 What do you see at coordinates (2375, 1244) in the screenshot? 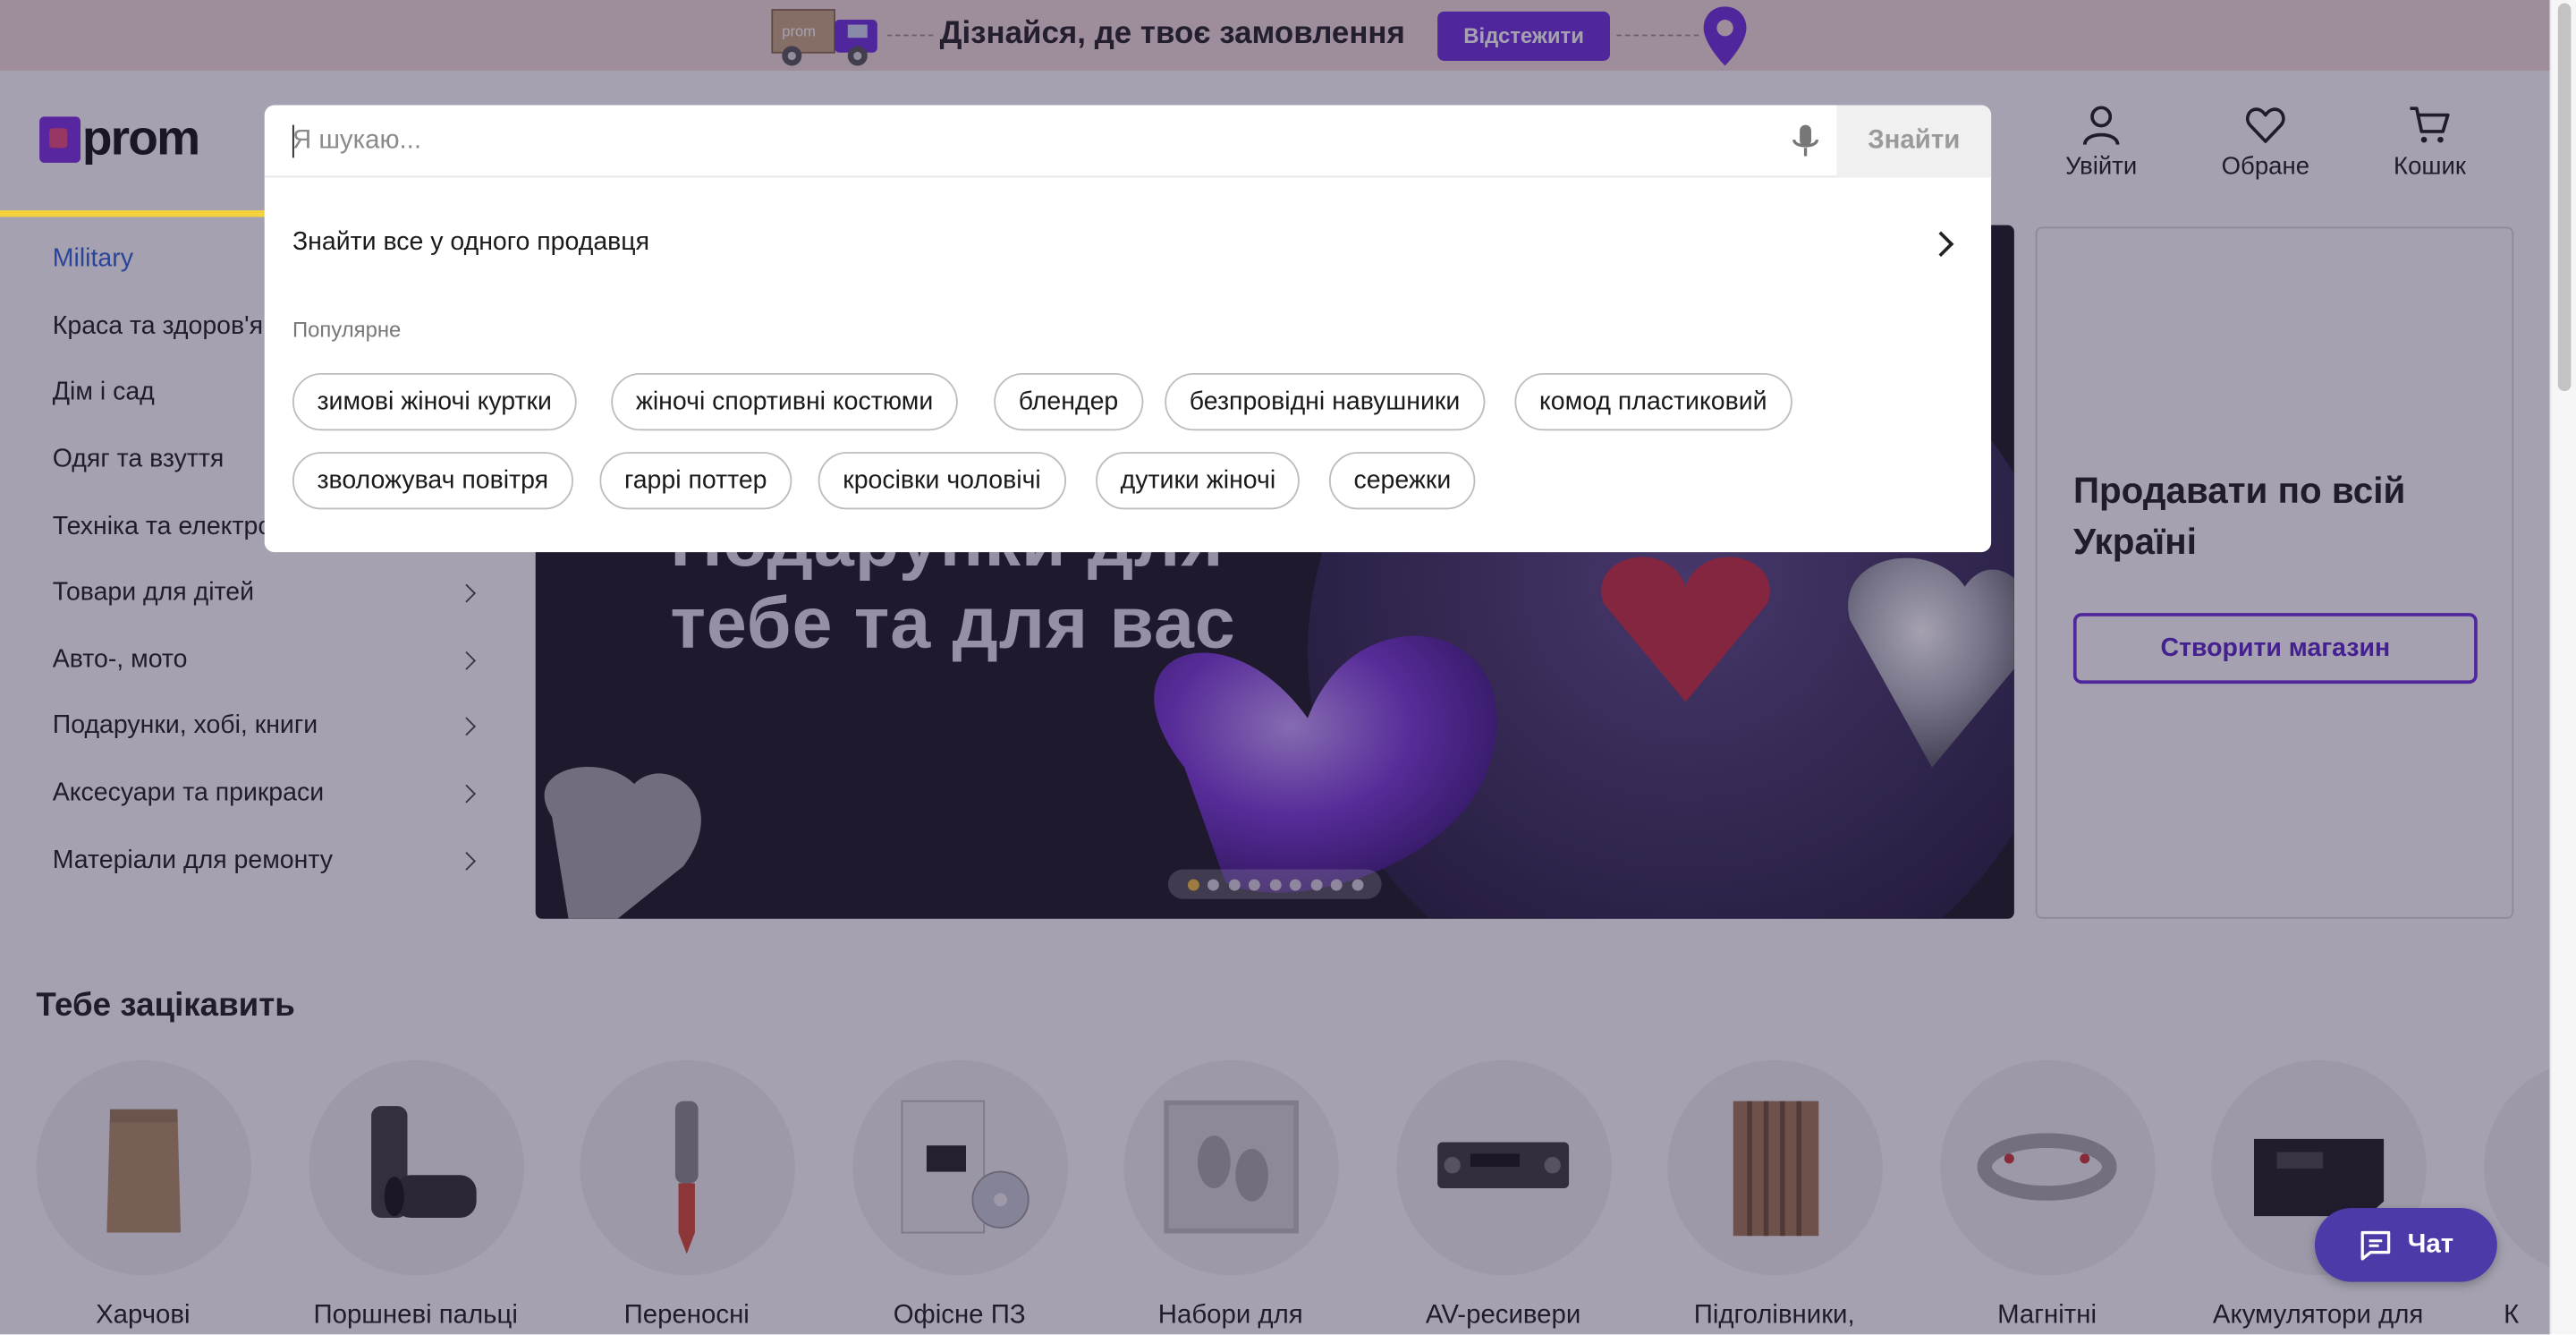
I see `chat-icon` at bounding box center [2375, 1244].